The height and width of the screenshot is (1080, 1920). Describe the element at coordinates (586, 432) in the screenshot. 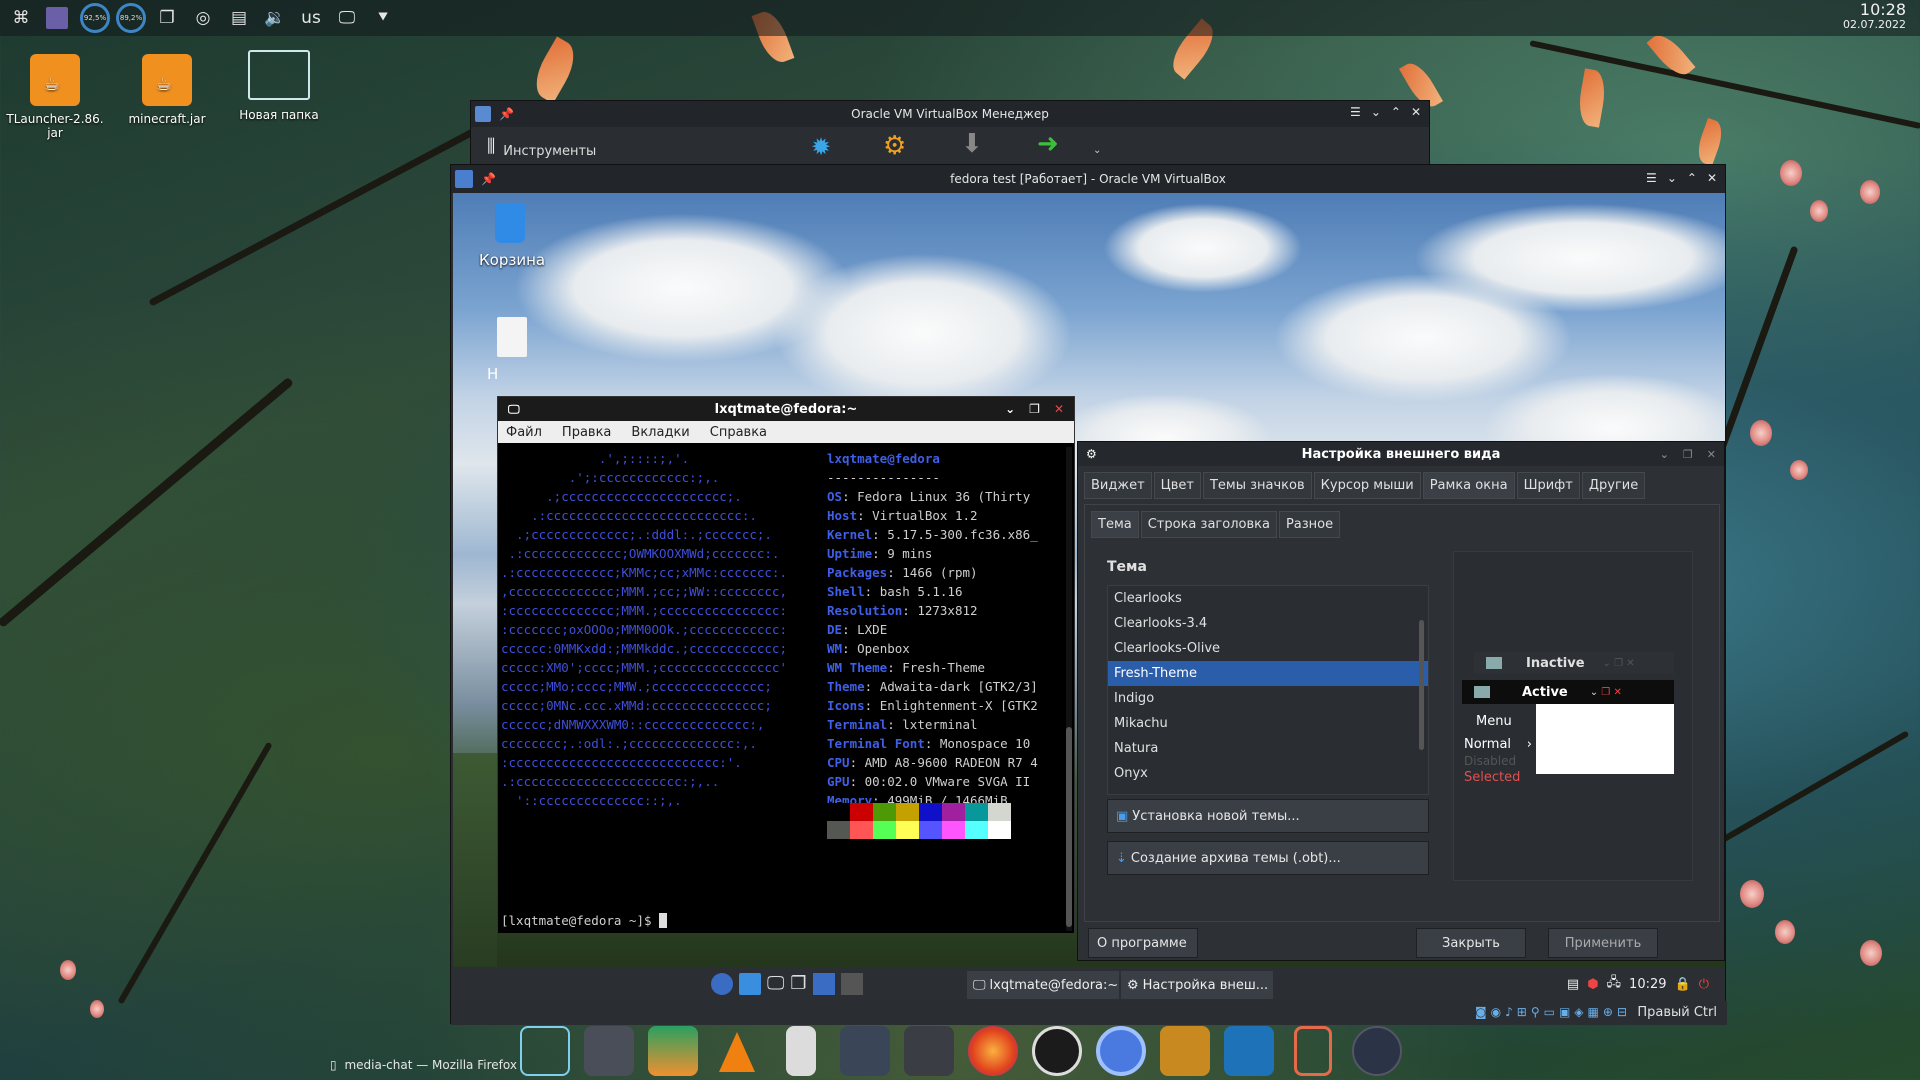

I see `menu-edit: Правка` at that location.